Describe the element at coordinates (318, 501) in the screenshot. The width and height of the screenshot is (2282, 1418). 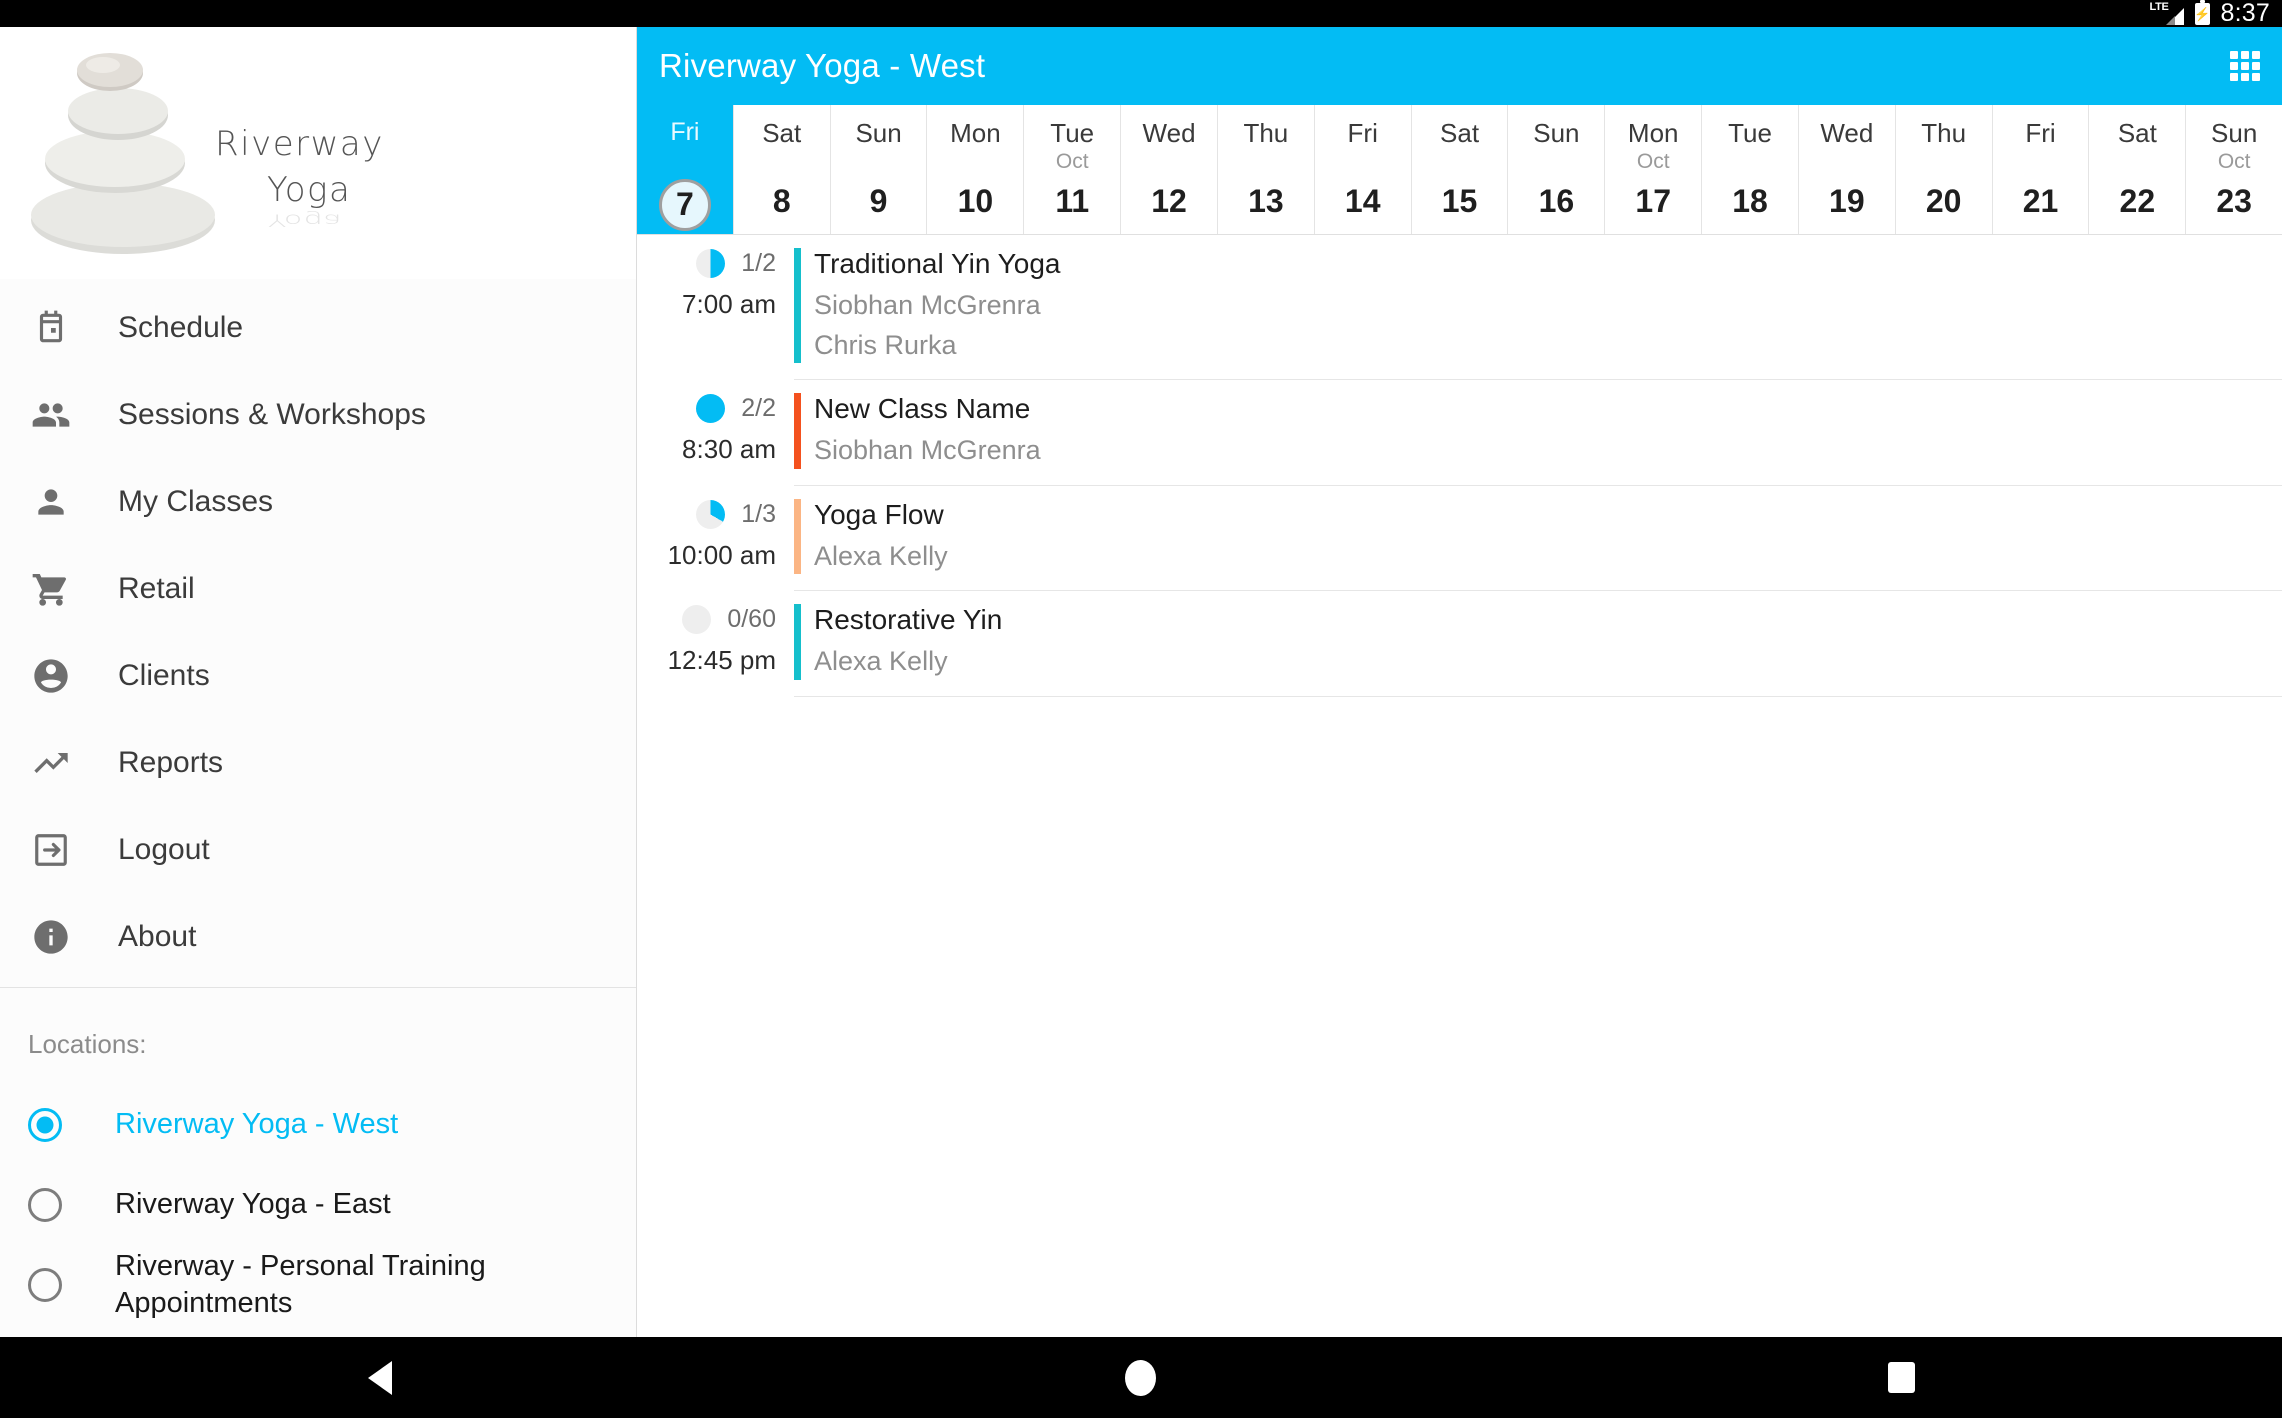
I see `sidebar-item-my-classes: My Classes` at that location.